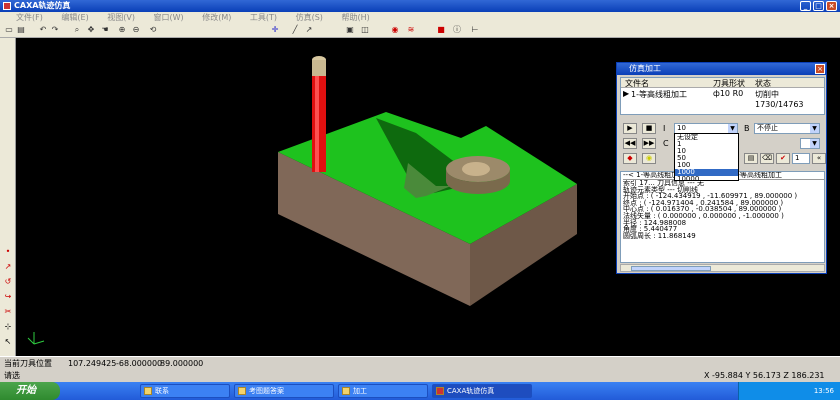  Describe the element at coordinates (263, 17) in the screenshot. I see `menu-tools: 工具(T)` at that location.